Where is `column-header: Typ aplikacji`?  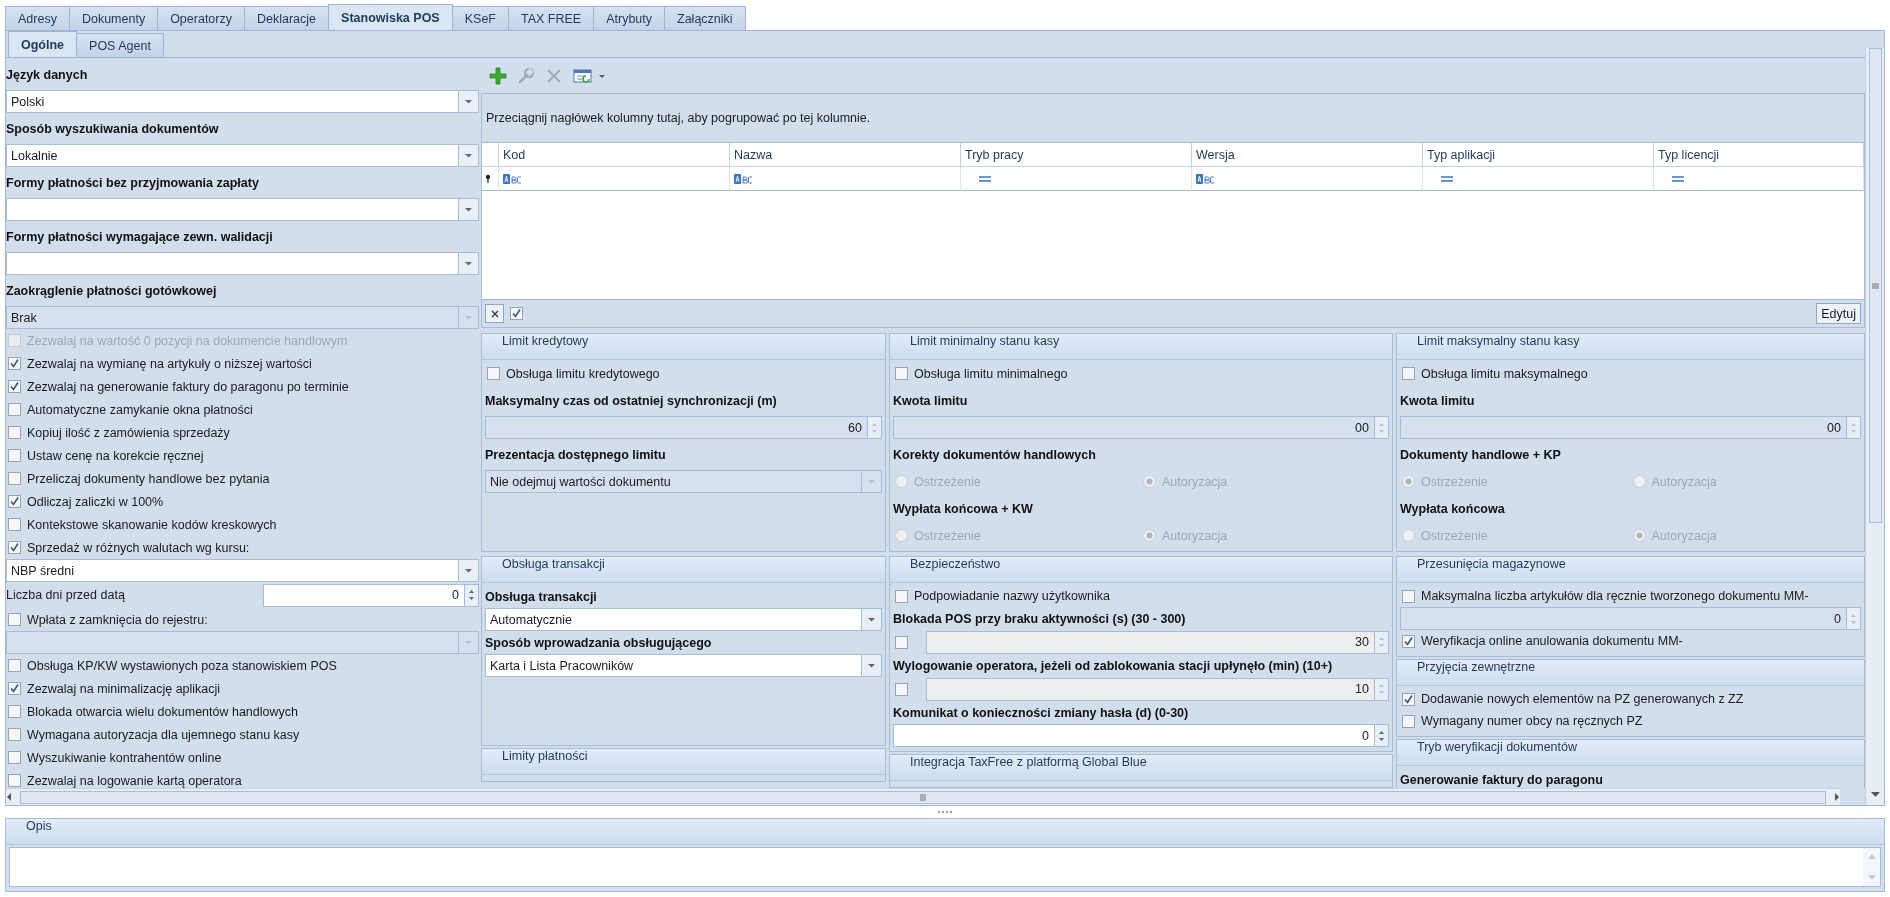 column-header: Typ aplikacji is located at coordinates (1538, 155).